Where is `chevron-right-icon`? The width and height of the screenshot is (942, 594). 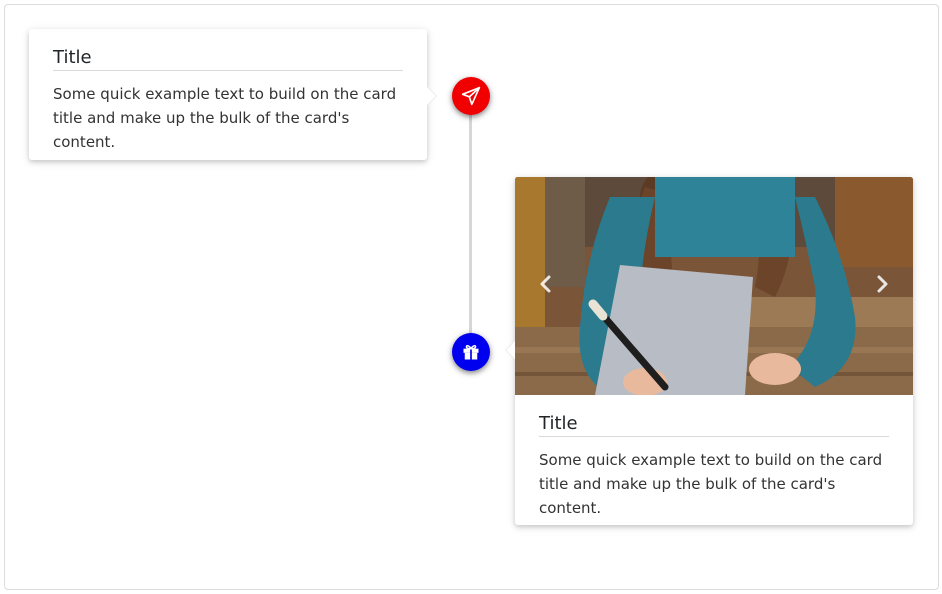 chevron-right-icon is located at coordinates (882, 284).